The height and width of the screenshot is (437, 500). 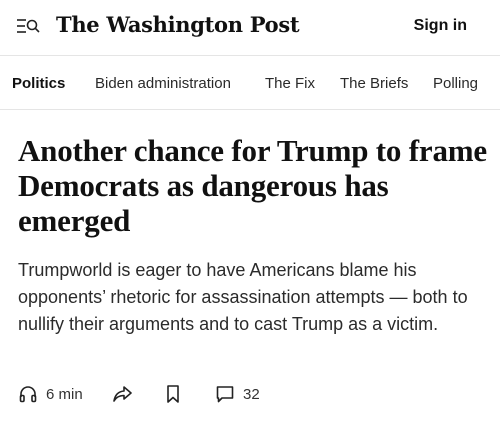 What do you see at coordinates (251, 394) in the screenshot?
I see `comment-count: 32` at bounding box center [251, 394].